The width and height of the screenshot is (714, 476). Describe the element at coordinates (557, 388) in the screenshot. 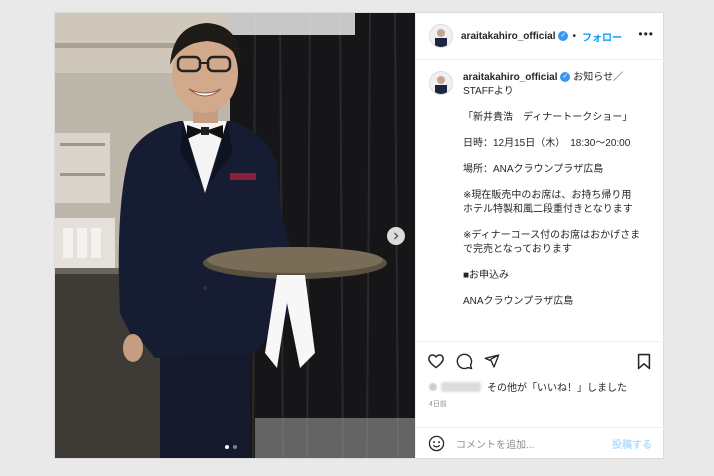

I see `likes-text: その他が「いいね！」しました` at that location.